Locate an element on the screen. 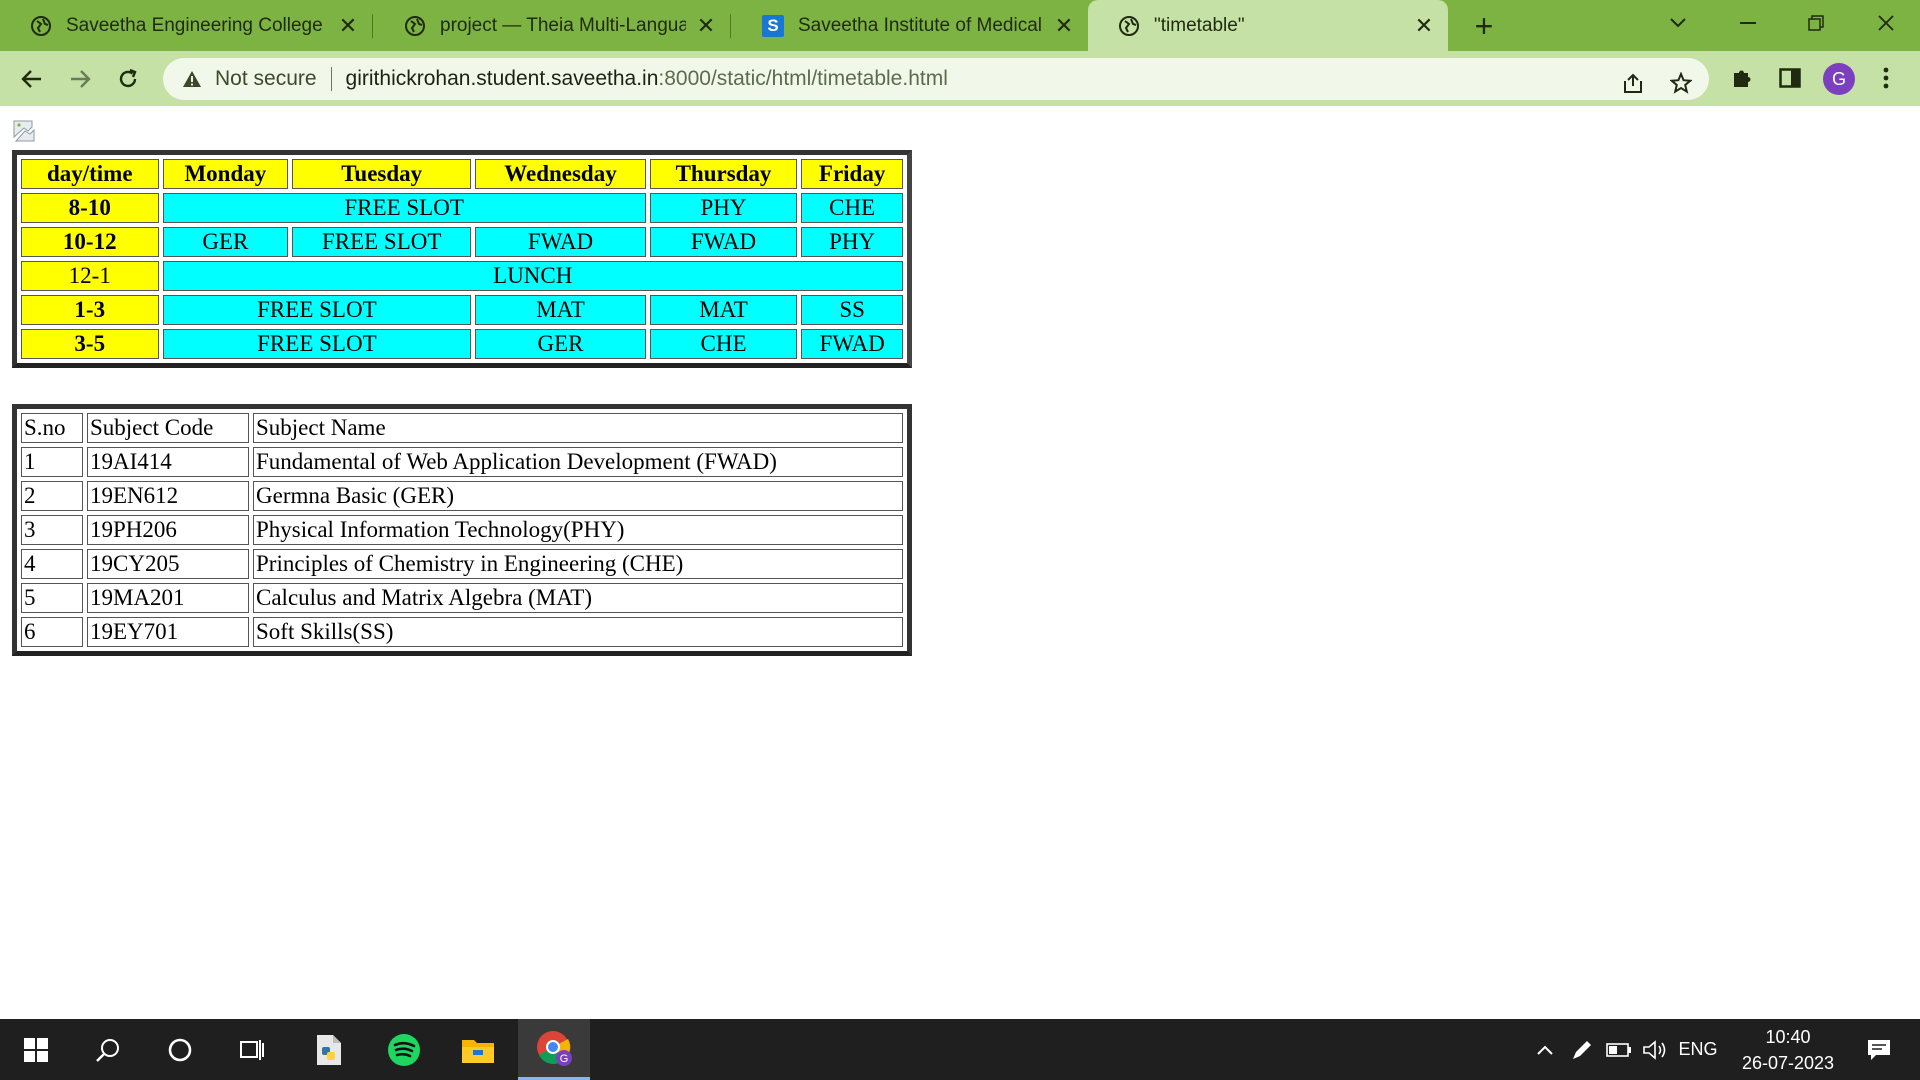  forward-button is located at coordinates (80, 79).